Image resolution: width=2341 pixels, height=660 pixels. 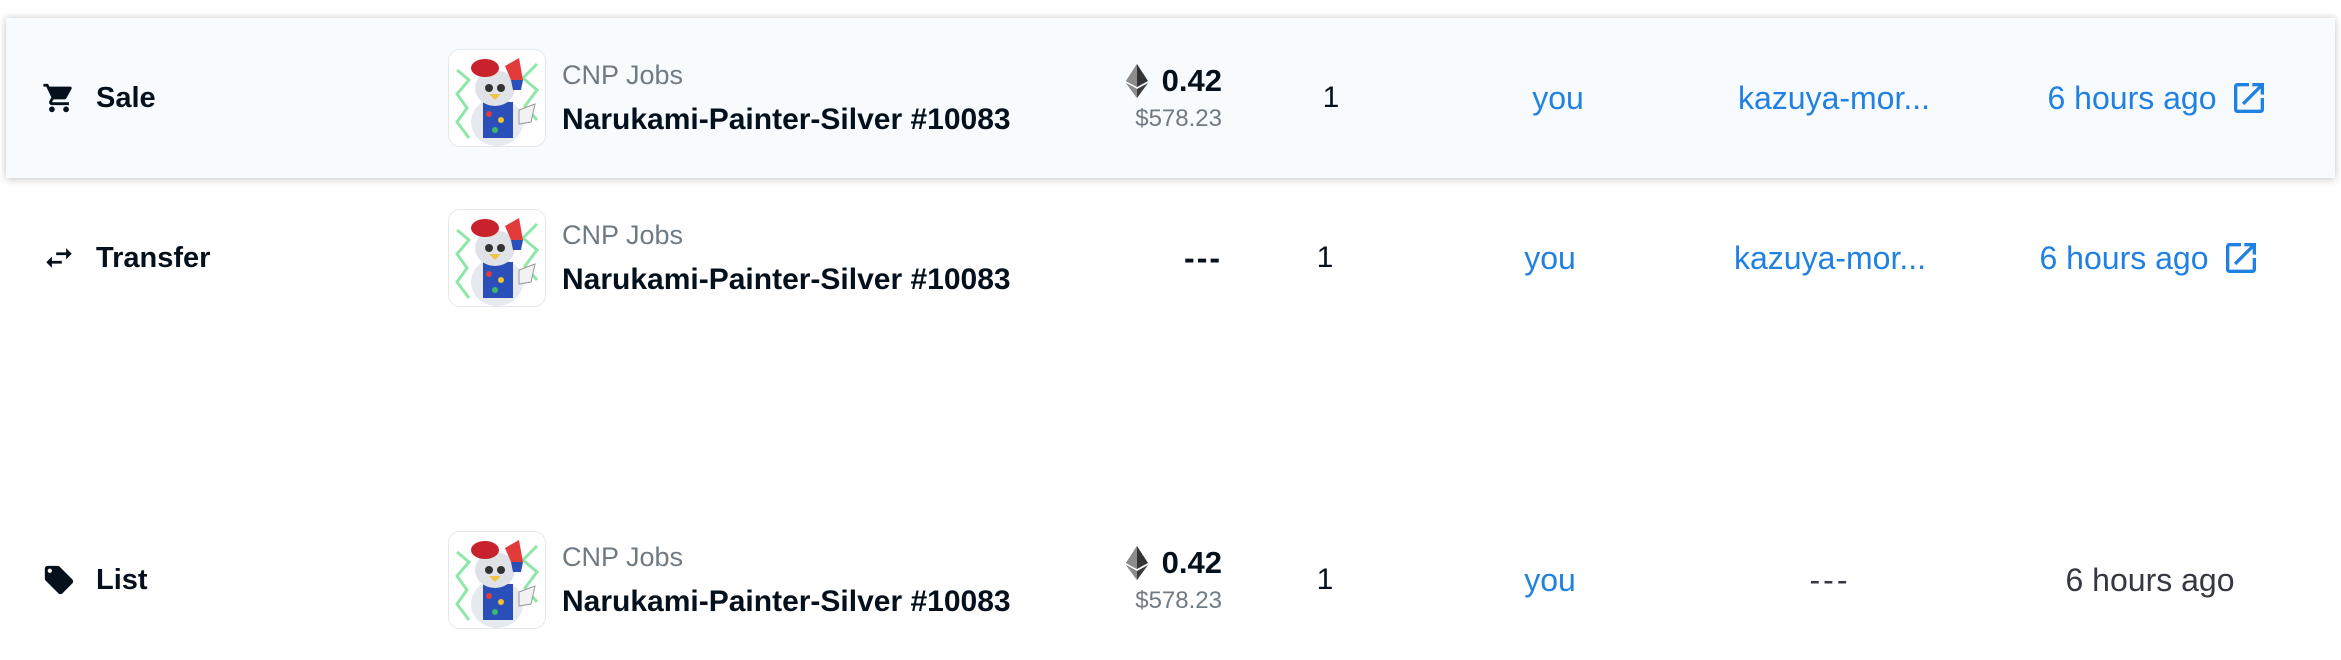 I want to click on event-label: Transfer, so click(x=153, y=257).